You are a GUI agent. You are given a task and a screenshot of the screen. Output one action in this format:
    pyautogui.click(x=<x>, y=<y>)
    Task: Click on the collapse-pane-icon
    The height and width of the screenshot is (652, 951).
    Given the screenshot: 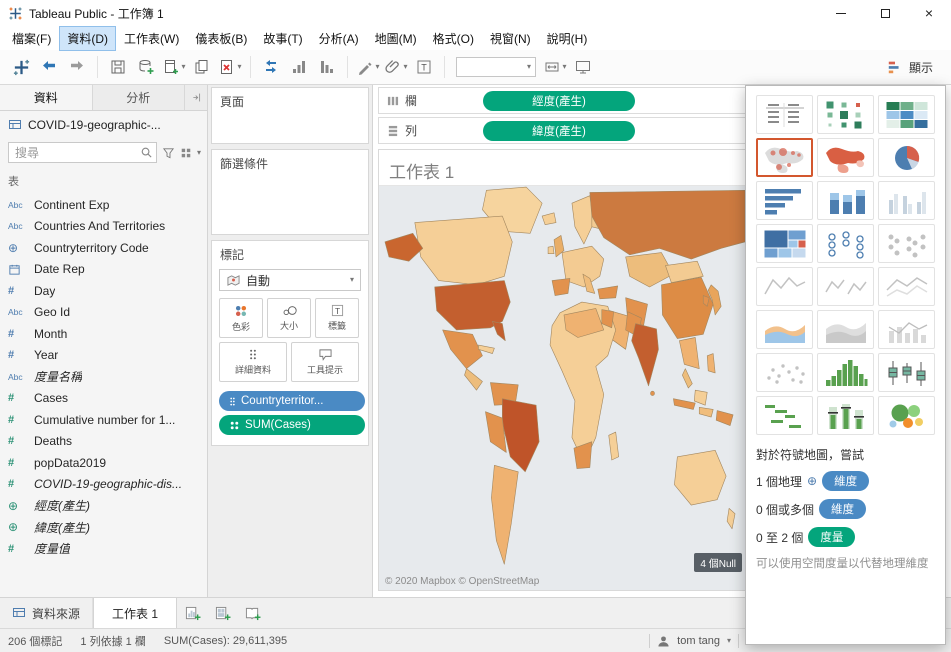 What is the action you would take?
    pyautogui.click(x=196, y=97)
    